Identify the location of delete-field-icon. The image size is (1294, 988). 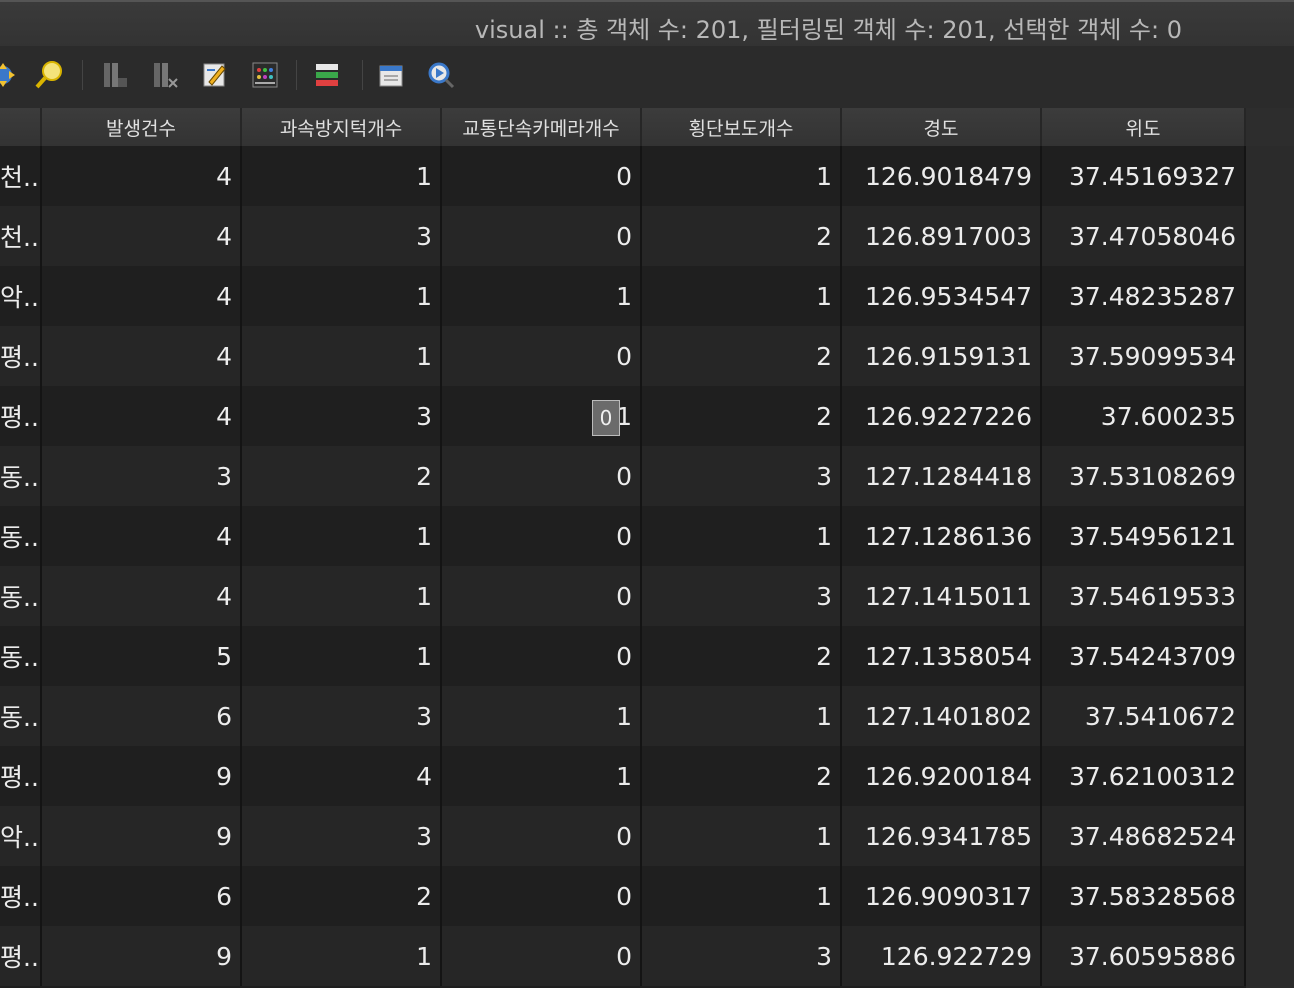
(115, 75).